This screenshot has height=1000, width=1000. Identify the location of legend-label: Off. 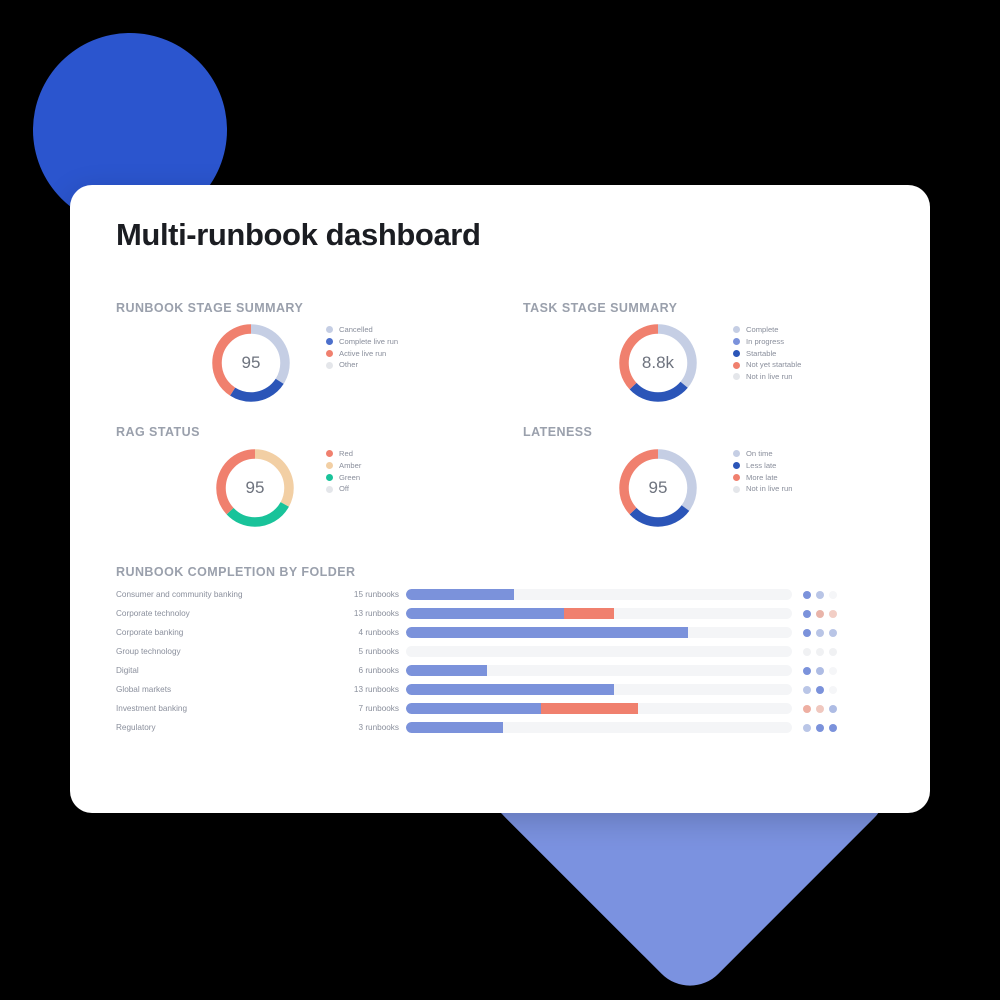
(344, 489).